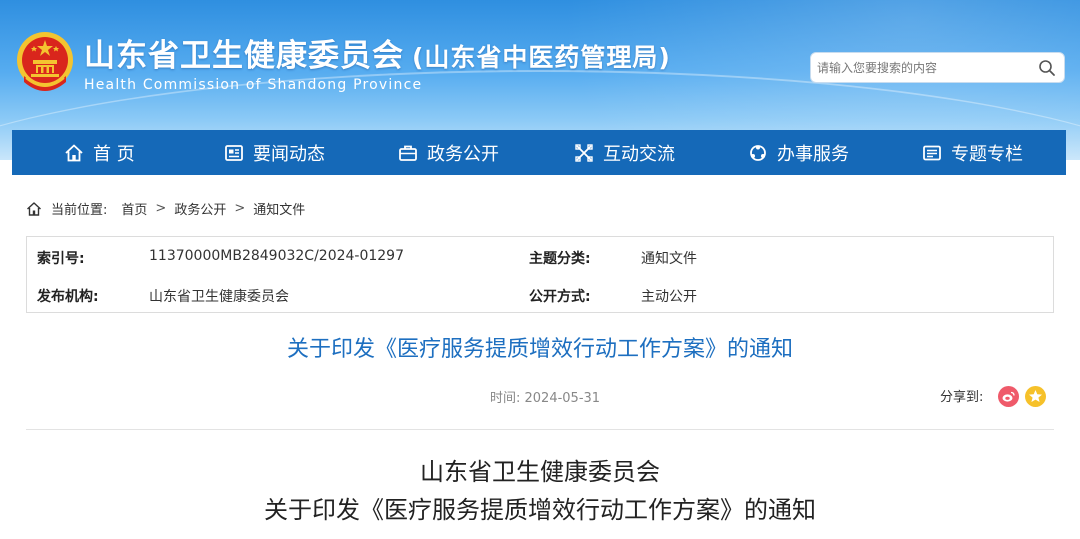  I want to click on breadcrumb-notice-files: 通知文件, so click(279, 208).